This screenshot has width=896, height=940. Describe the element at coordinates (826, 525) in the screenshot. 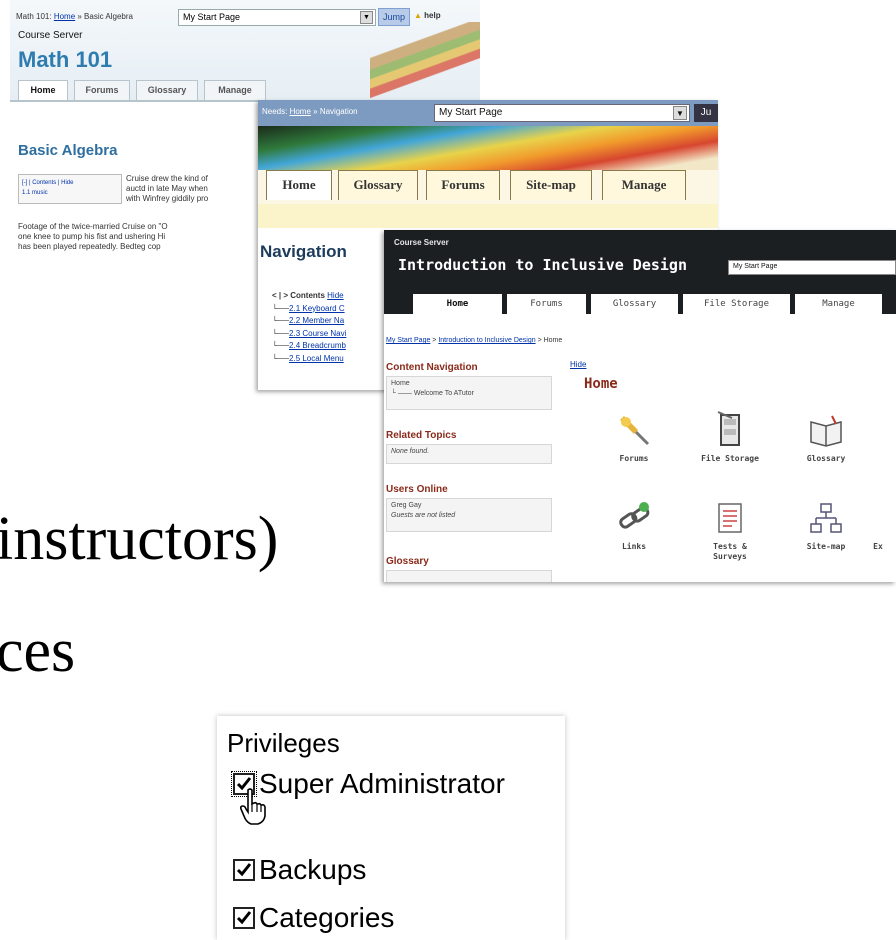

I see `site-map-tool: Site-map` at that location.